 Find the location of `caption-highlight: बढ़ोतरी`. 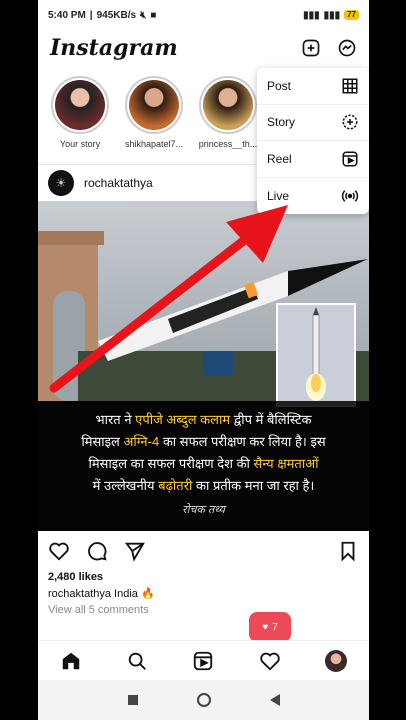

caption-highlight: बढ़ोतरी is located at coordinates (175, 485).